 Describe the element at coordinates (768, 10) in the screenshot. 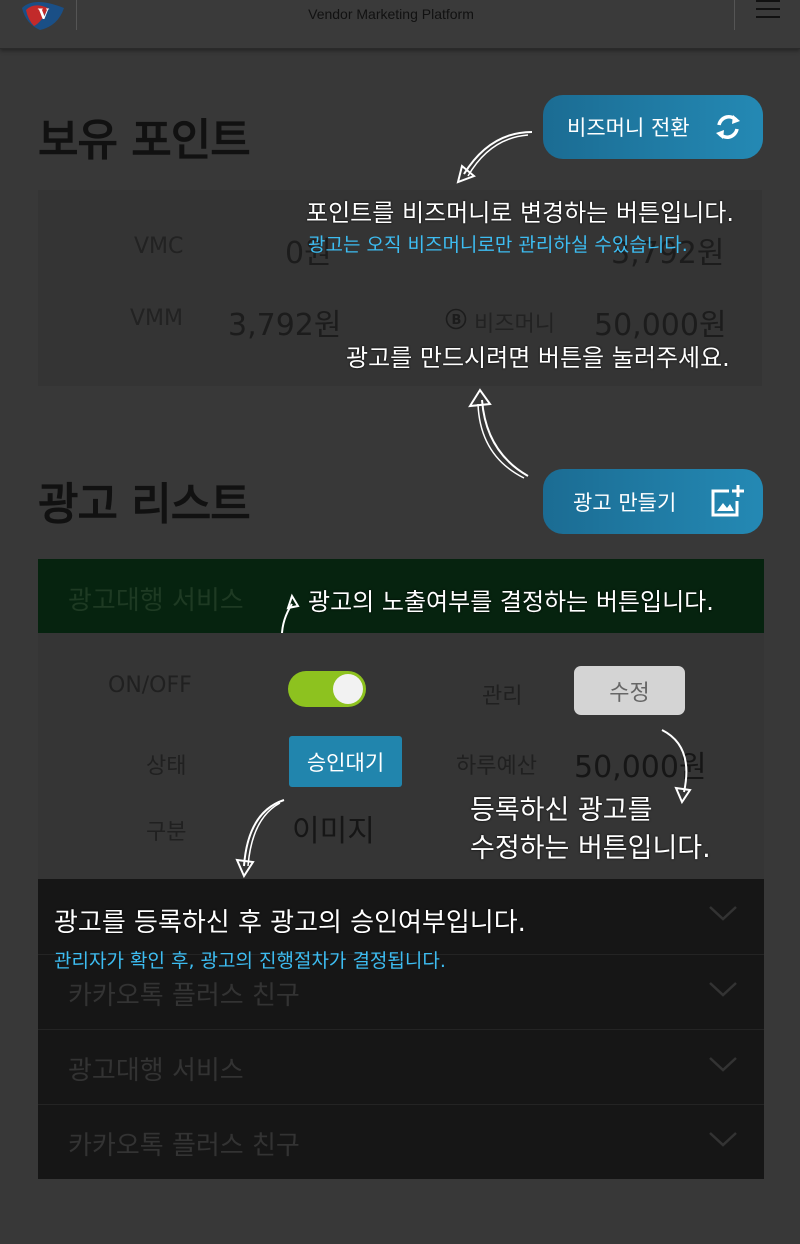

I see `hamburger-menu-icon` at that location.